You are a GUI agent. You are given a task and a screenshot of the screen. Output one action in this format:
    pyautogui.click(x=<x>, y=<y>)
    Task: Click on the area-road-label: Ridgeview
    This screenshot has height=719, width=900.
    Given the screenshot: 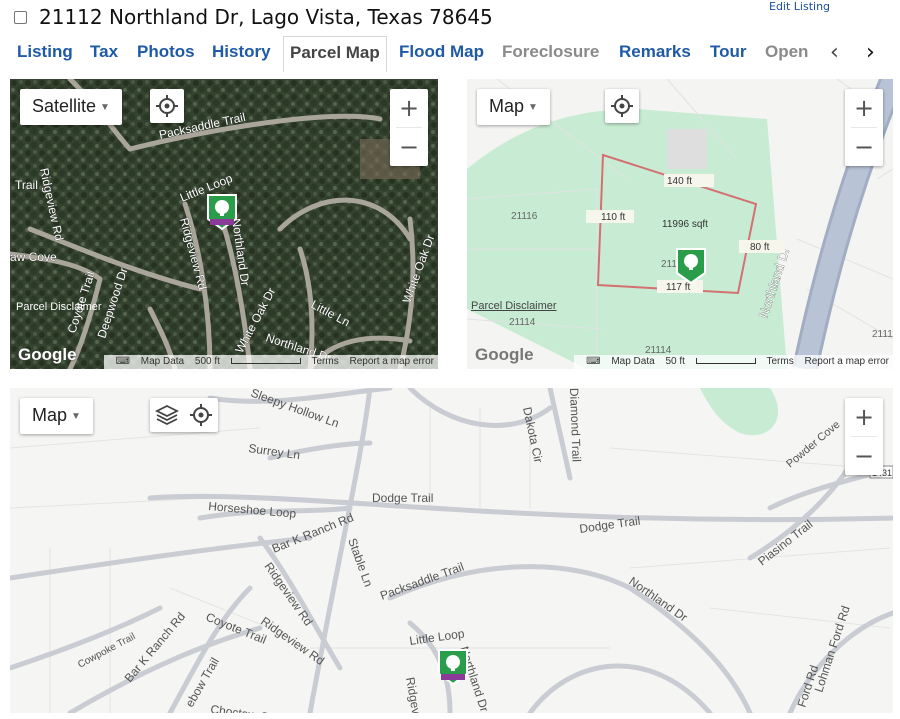 What is the action you would take?
    pyautogui.click(x=414, y=694)
    